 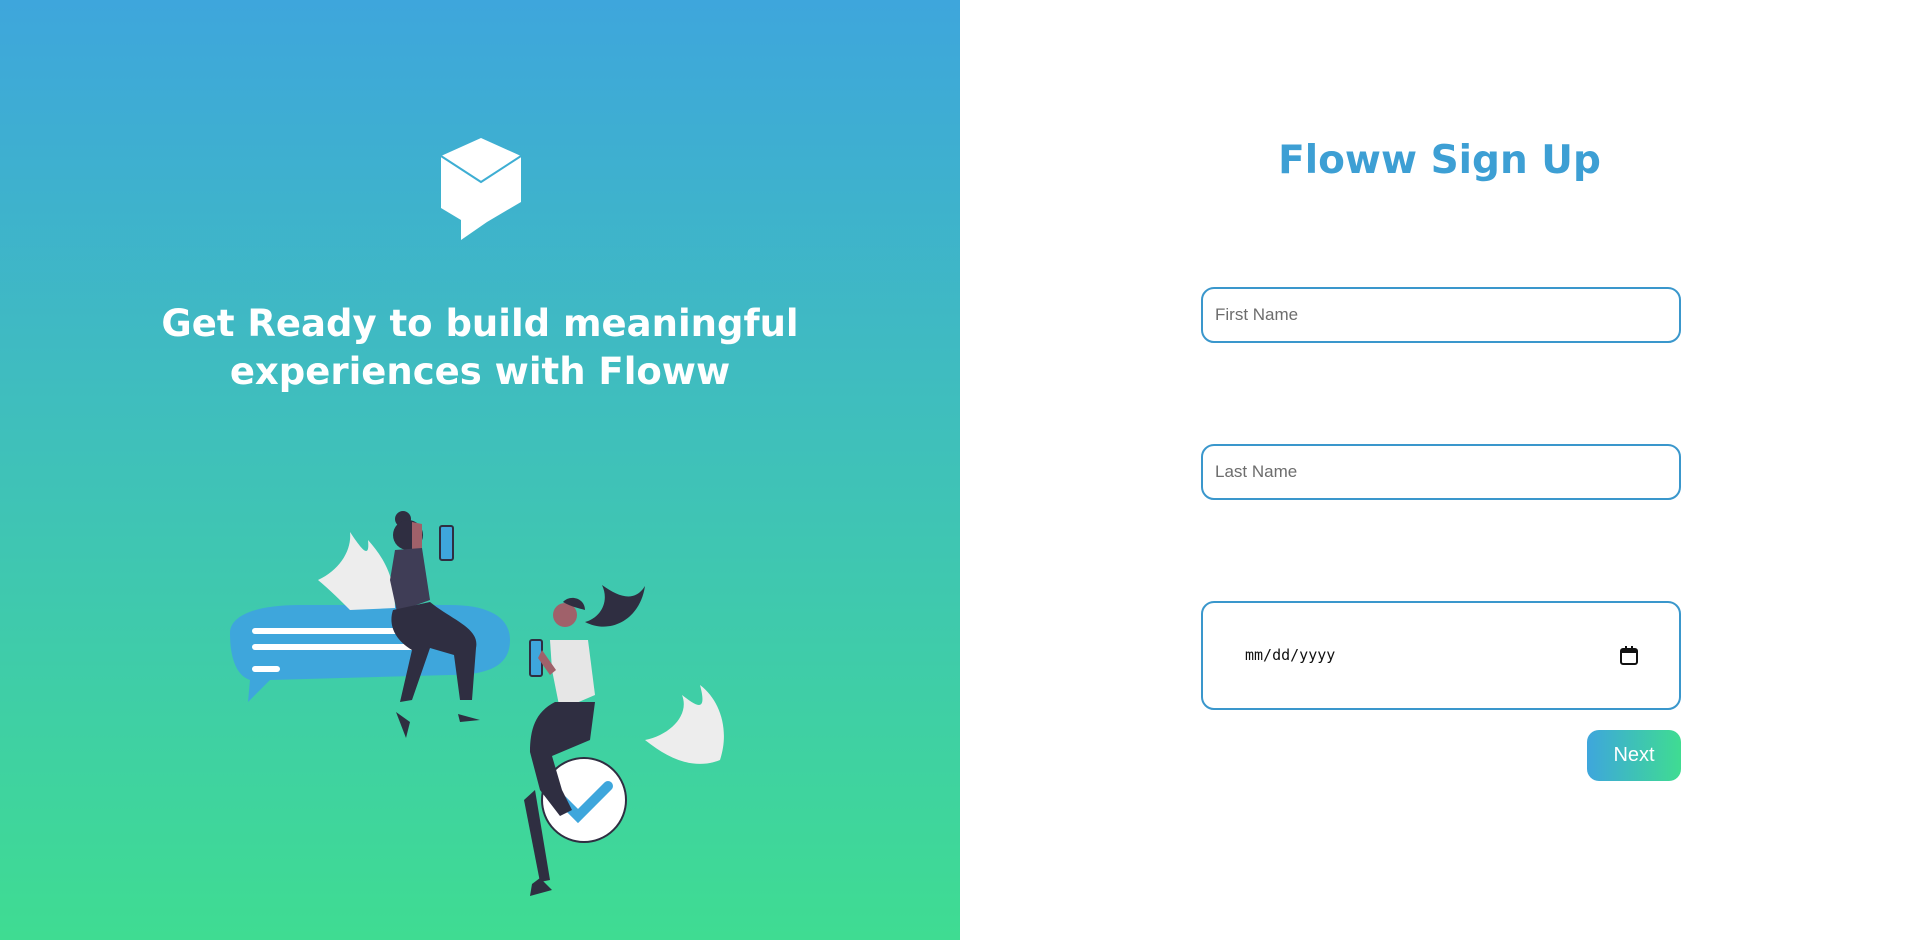 What do you see at coordinates (1629, 656) in the screenshot?
I see `calendar-icon` at bounding box center [1629, 656].